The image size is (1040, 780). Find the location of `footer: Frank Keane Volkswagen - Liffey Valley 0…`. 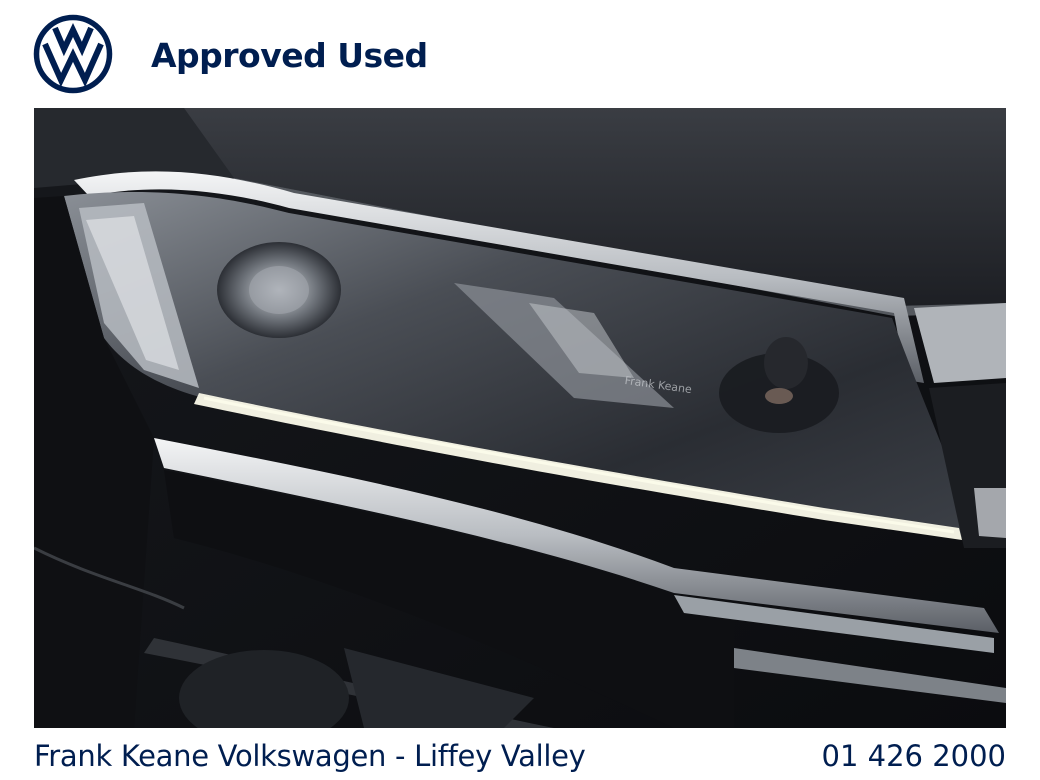

footer: Frank Keane Volkswagen - Liffey Valley 0… is located at coordinates (520, 754).